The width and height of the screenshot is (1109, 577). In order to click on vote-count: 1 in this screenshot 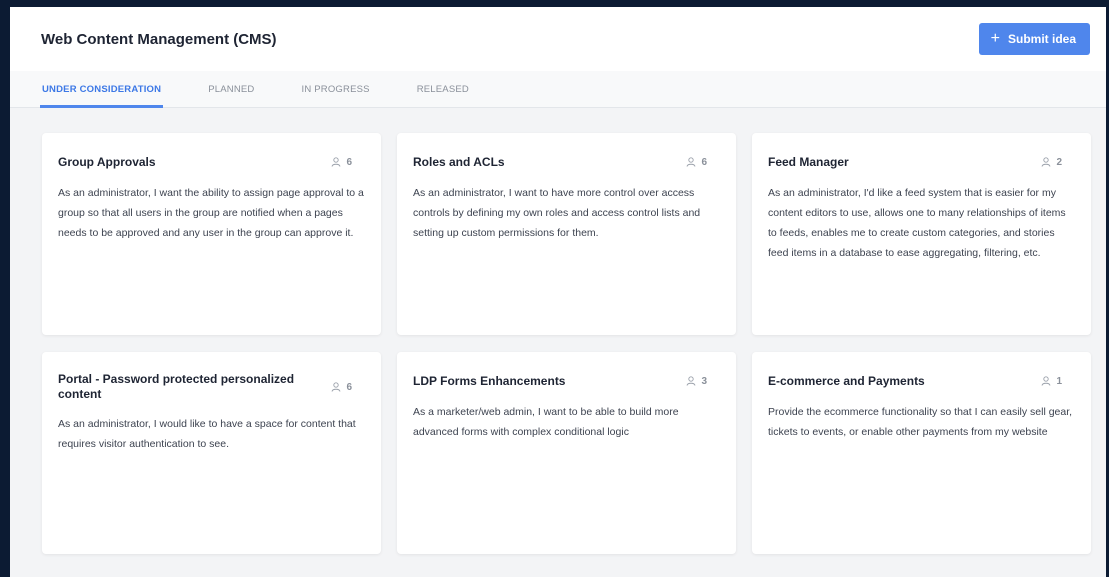, I will do `click(1051, 381)`.